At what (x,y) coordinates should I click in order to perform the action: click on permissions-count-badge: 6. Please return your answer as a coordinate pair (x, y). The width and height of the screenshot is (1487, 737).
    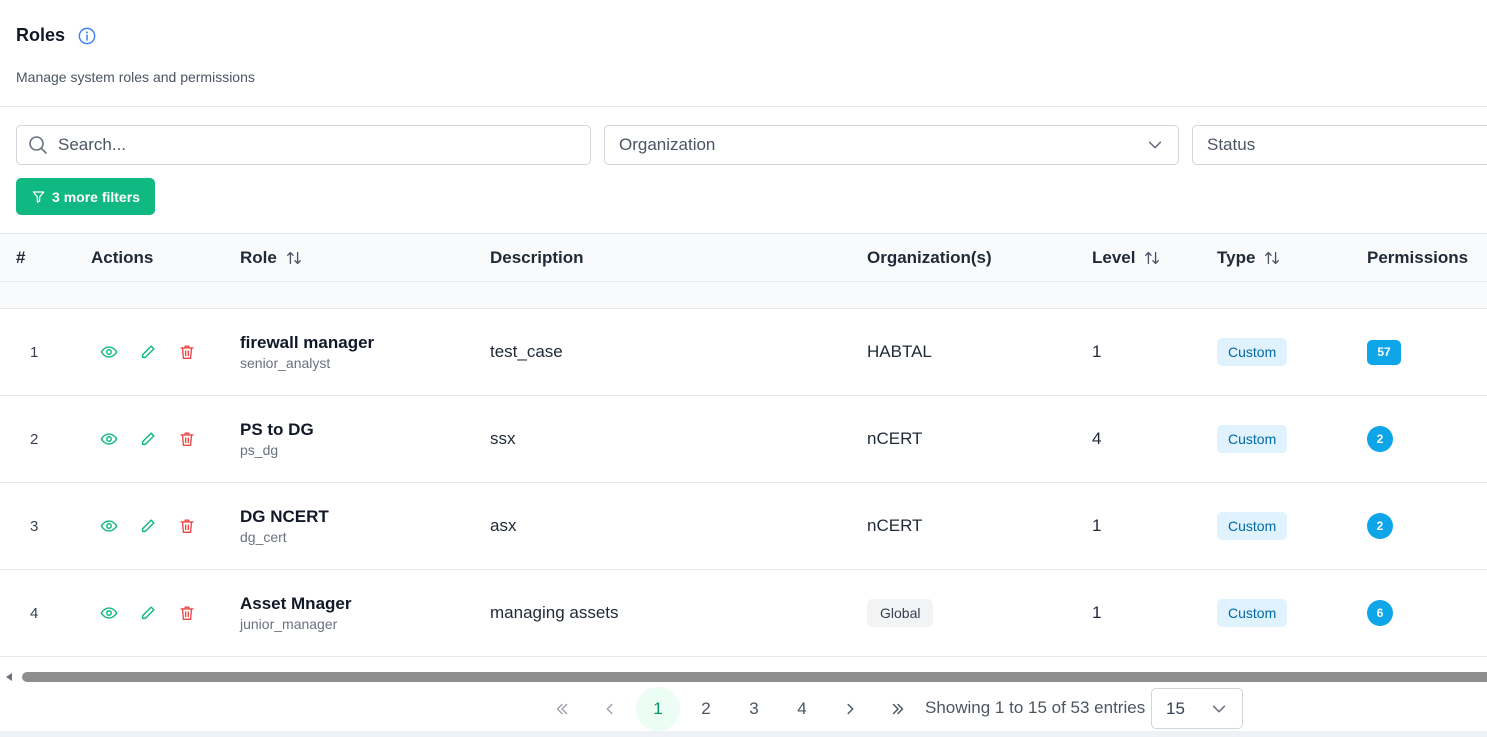
    Looking at the image, I should click on (1380, 613).